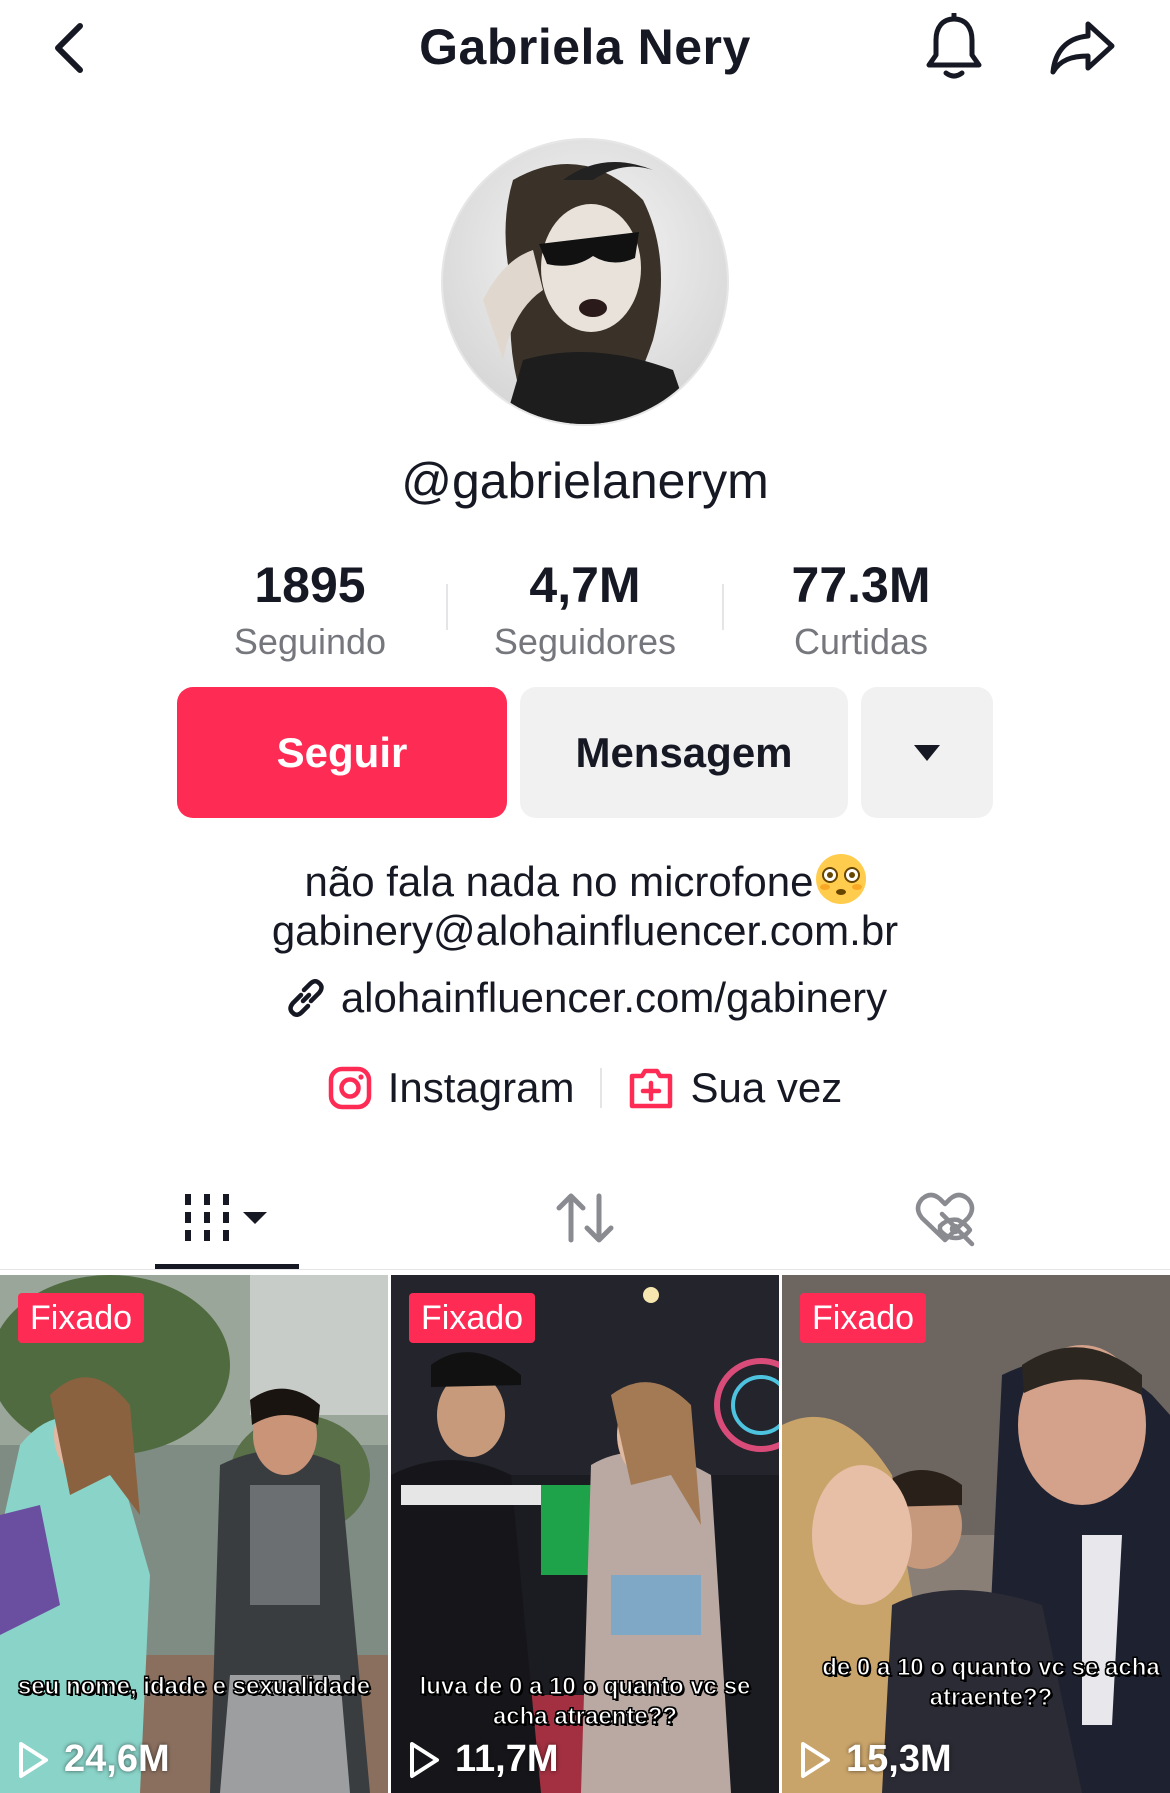  I want to click on bio-line: não fala nada no microfone, so click(585, 881).